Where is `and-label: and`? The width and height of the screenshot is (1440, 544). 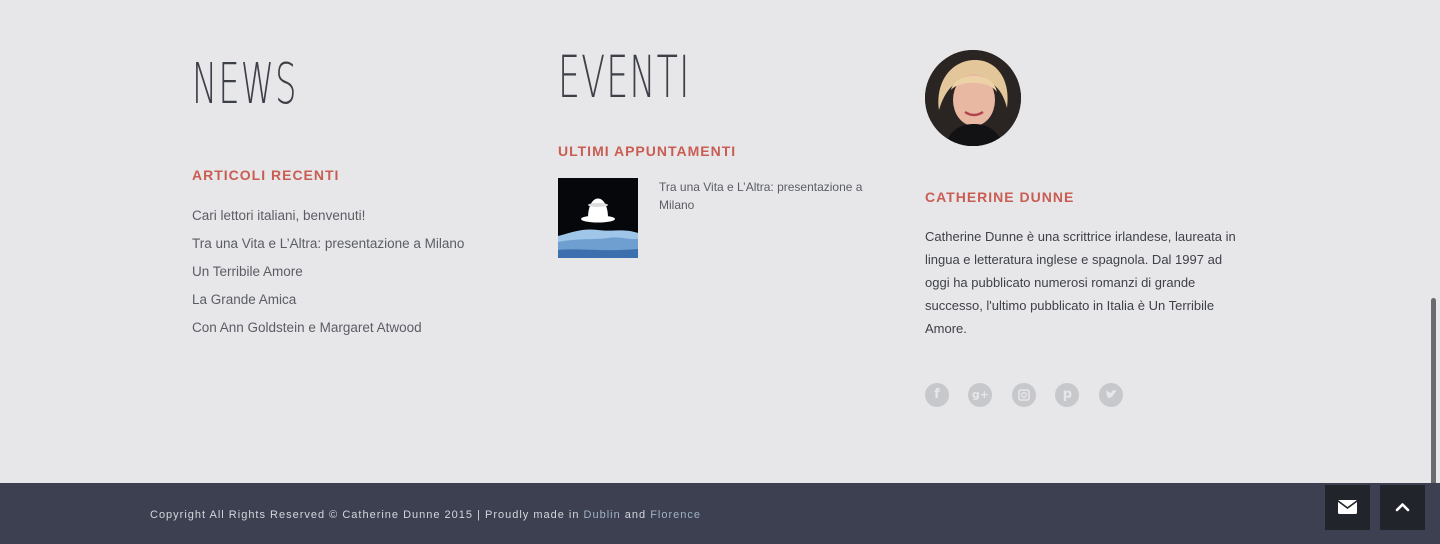
and-label: and is located at coordinates (635, 515).